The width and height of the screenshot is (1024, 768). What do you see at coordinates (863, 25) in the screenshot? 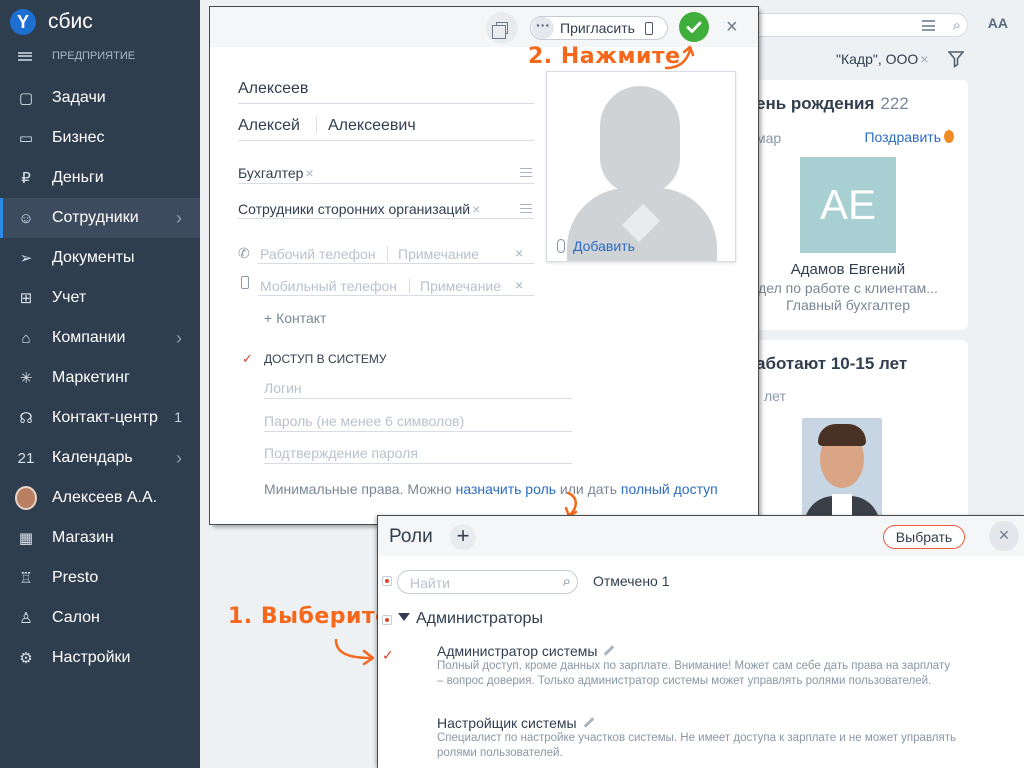
I see `global-search-input: ⌕` at bounding box center [863, 25].